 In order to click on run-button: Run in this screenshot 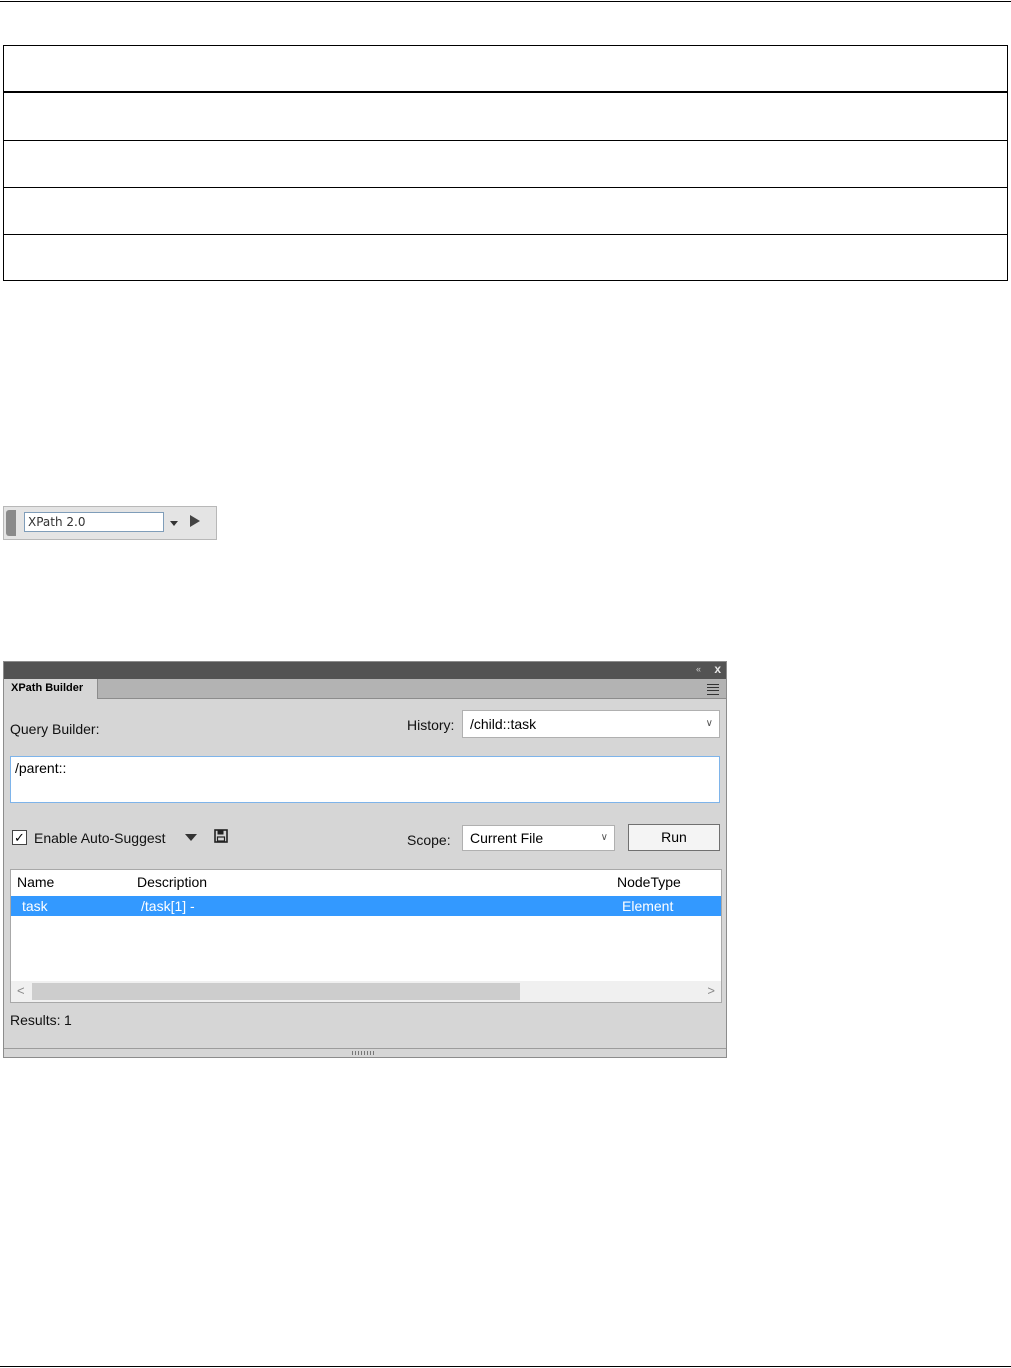, I will do `click(674, 837)`.